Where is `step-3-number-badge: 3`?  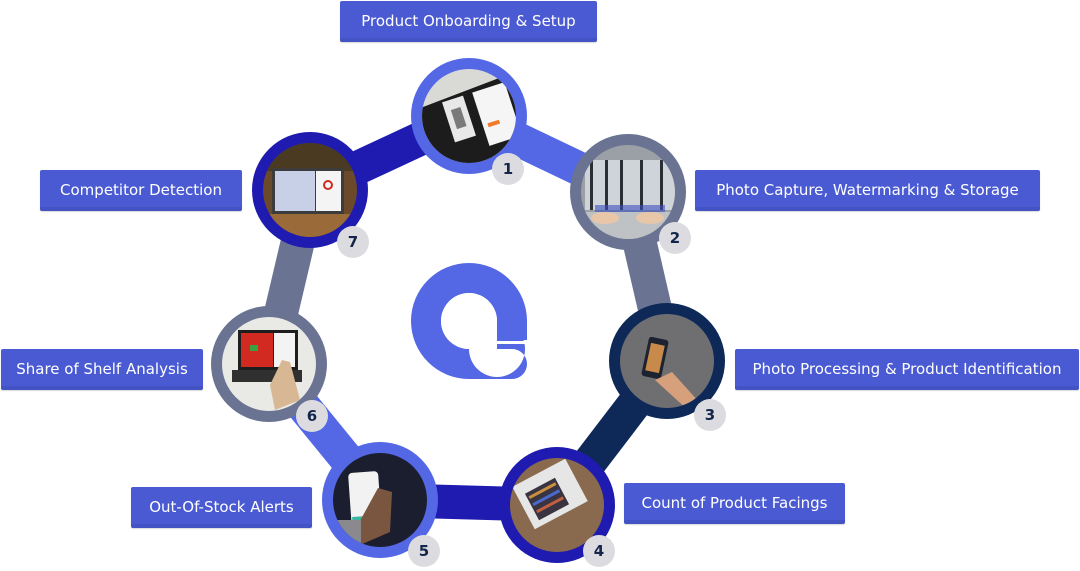 step-3-number-badge: 3 is located at coordinates (710, 415).